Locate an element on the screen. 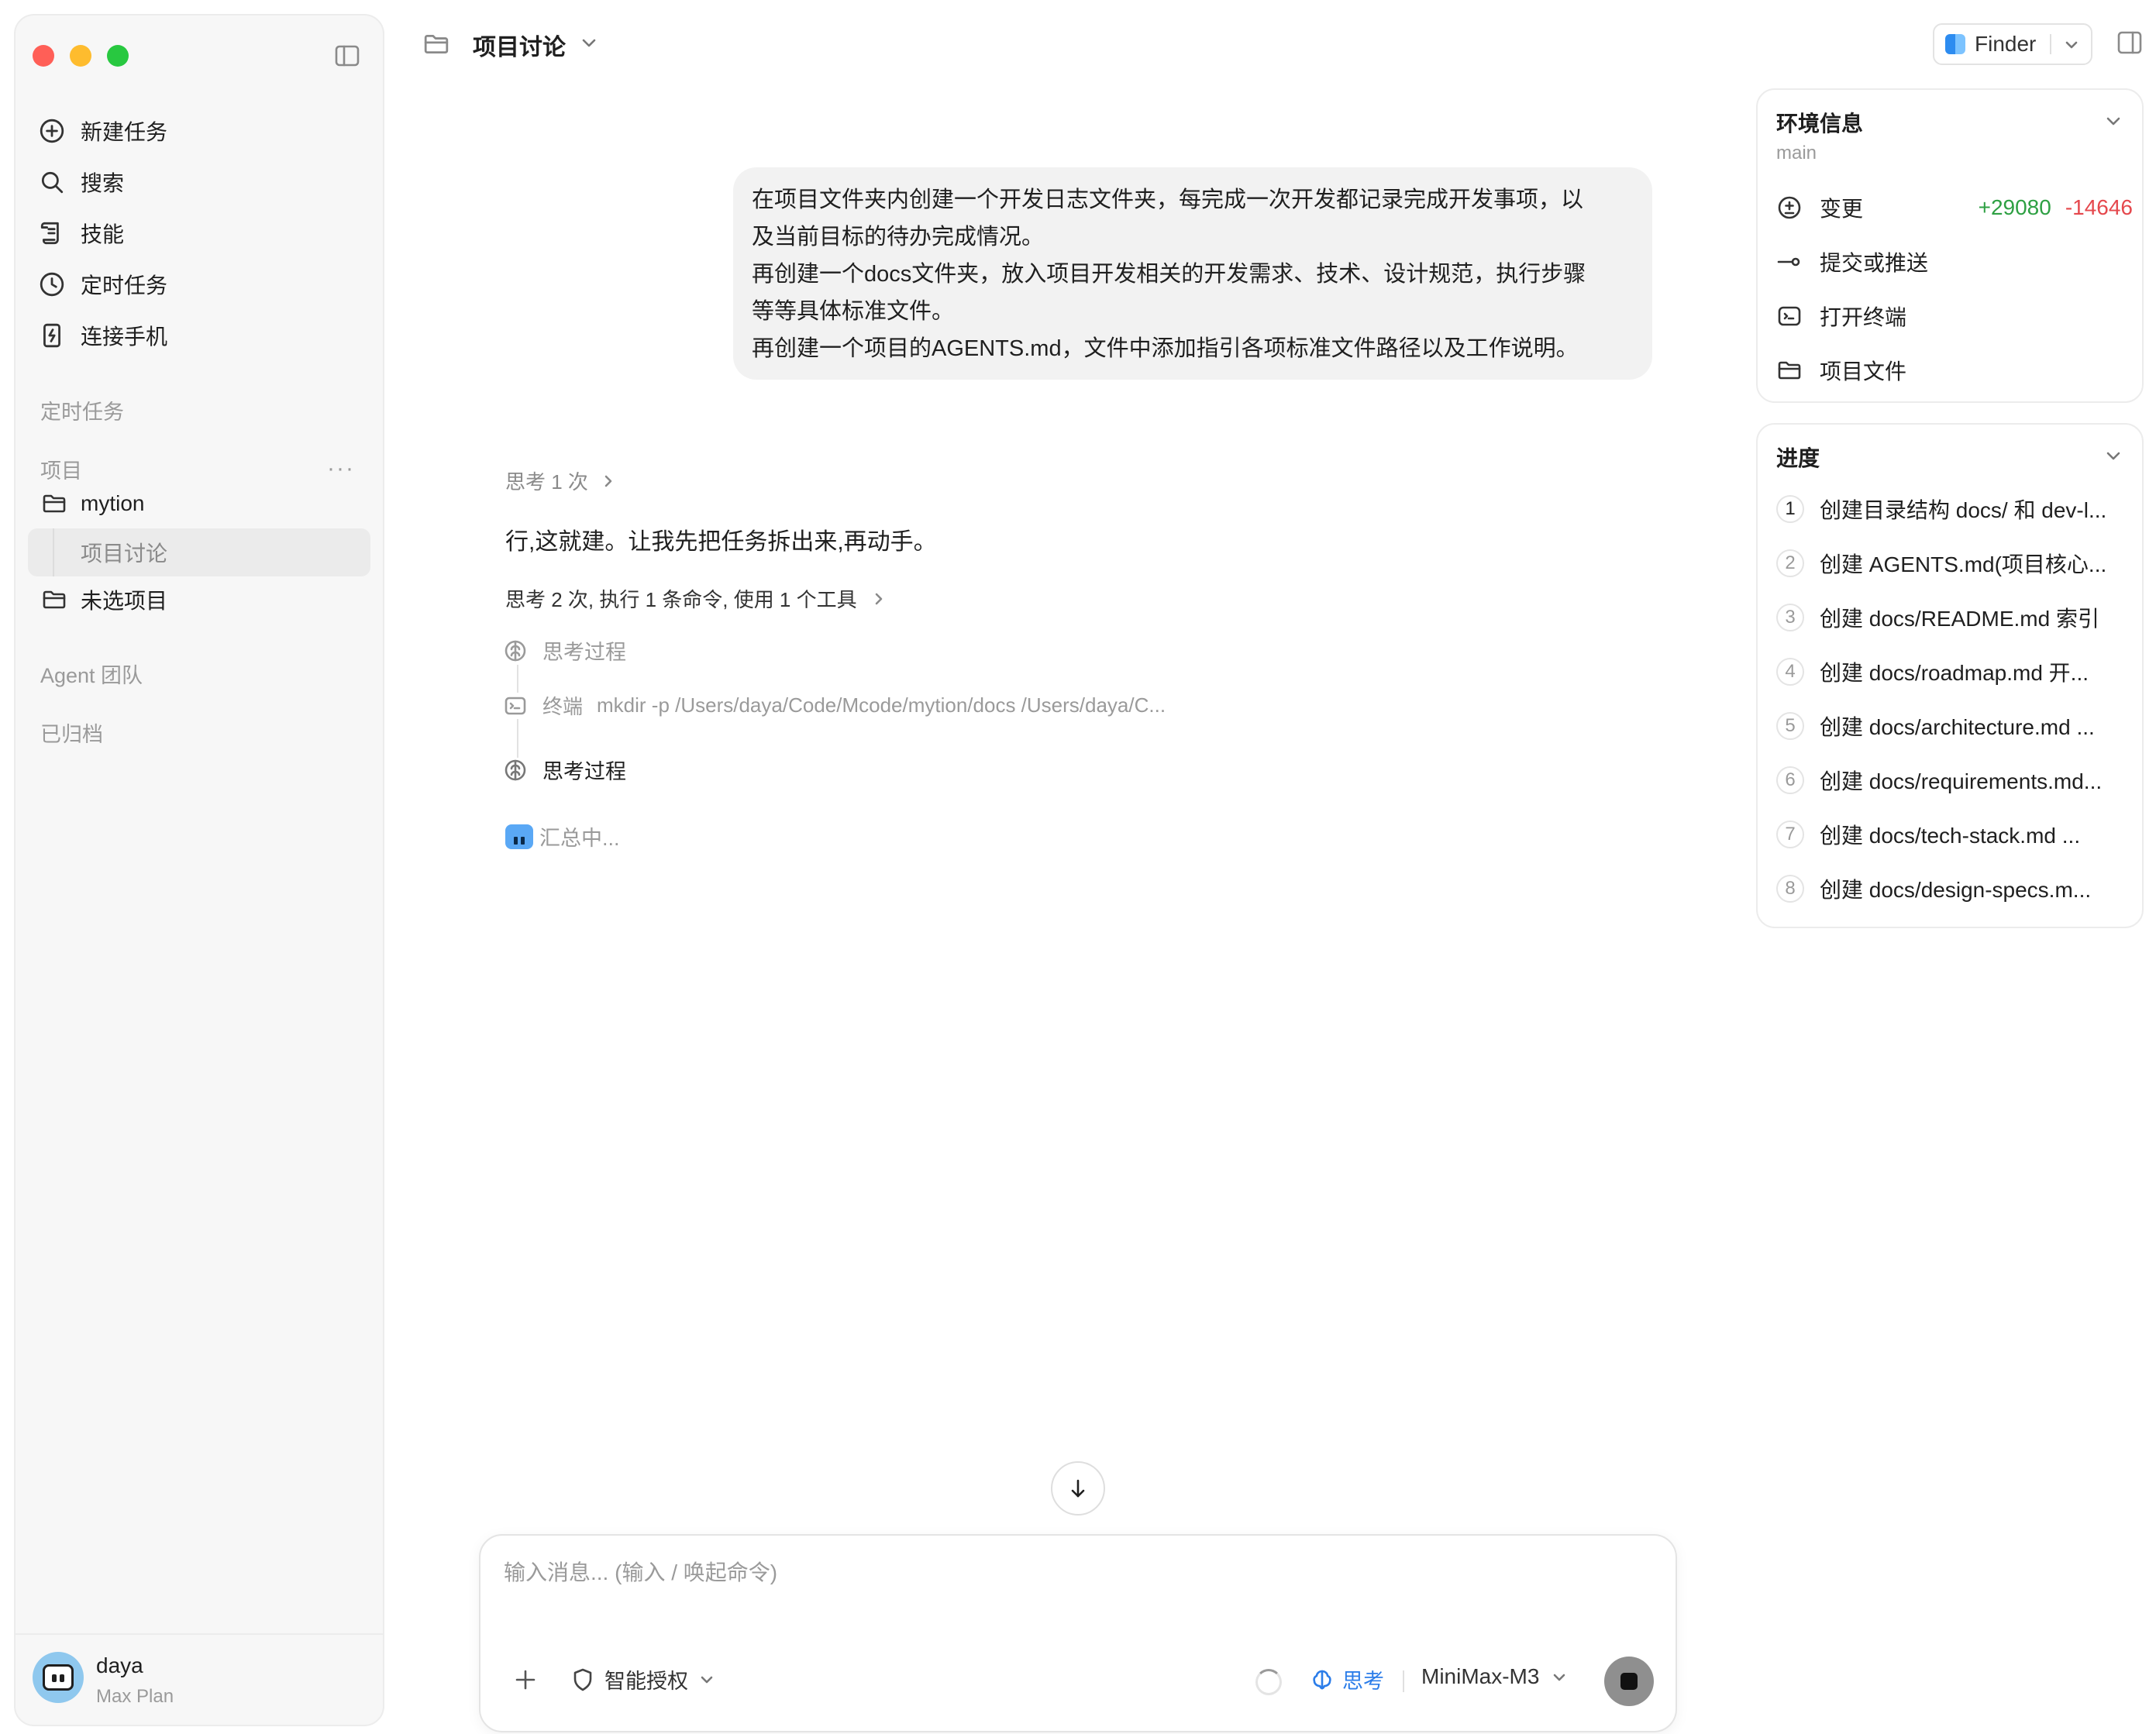  project-mytion: mytion is located at coordinates (212, 503).